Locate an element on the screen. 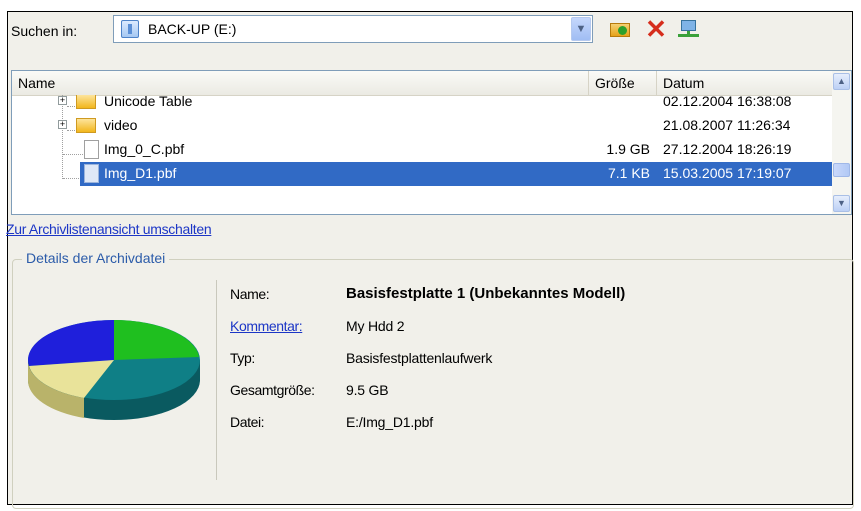 This screenshot has height=511, width=861. network-drive-icon is located at coordinates (688, 25).